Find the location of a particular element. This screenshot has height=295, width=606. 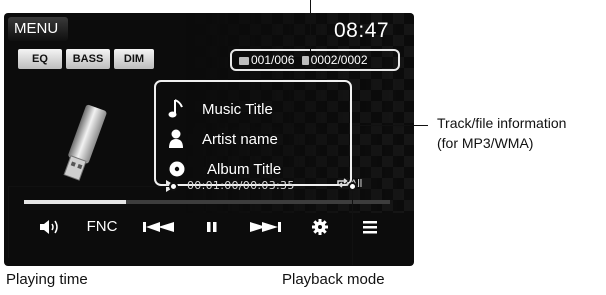

settings-button is located at coordinates (320, 232).